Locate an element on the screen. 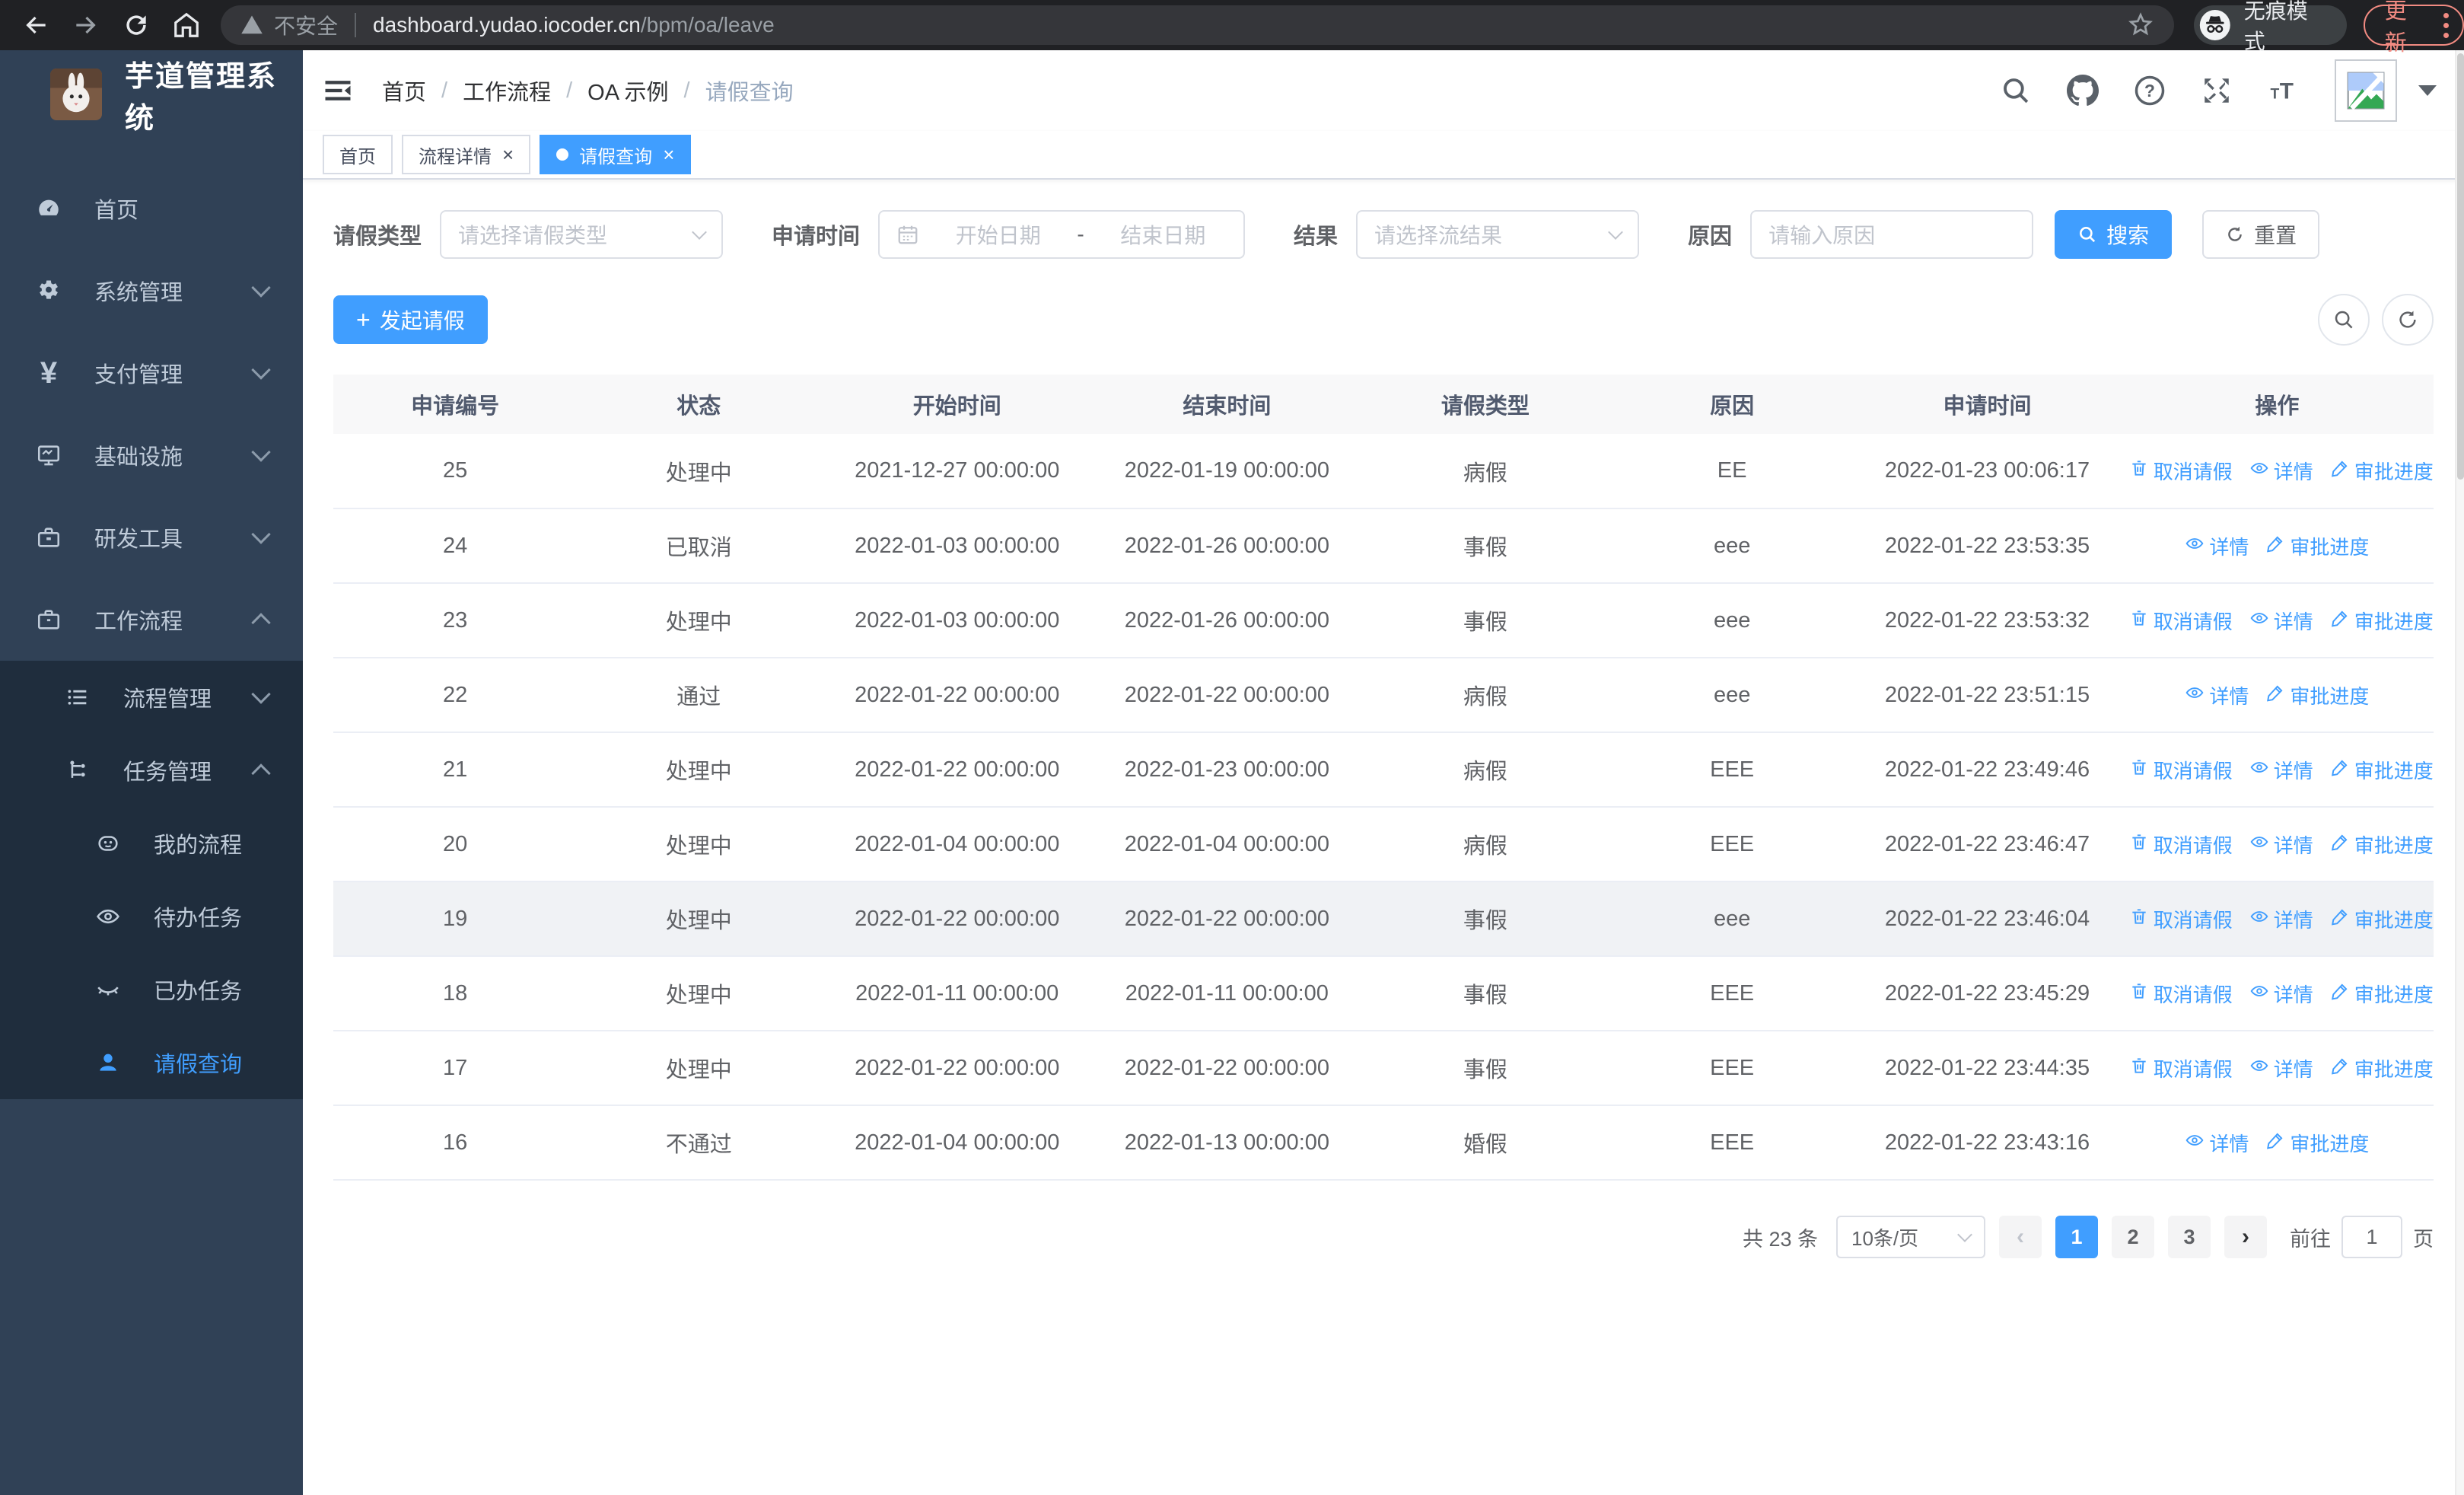  sidebar-item-dev-tools: 研发工具 is located at coordinates (151, 538).